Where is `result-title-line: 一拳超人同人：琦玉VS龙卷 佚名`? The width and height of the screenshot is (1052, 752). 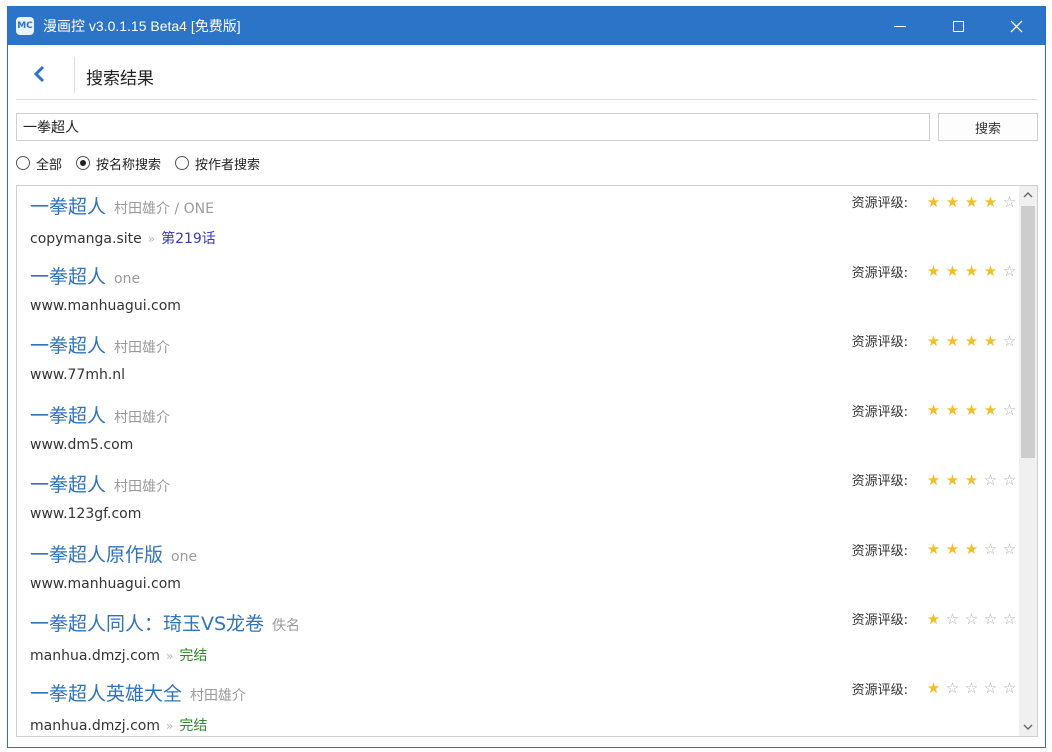
result-title-line: 一拳超人同人：琦玉VS龙卷 佚名 is located at coordinates (165, 622).